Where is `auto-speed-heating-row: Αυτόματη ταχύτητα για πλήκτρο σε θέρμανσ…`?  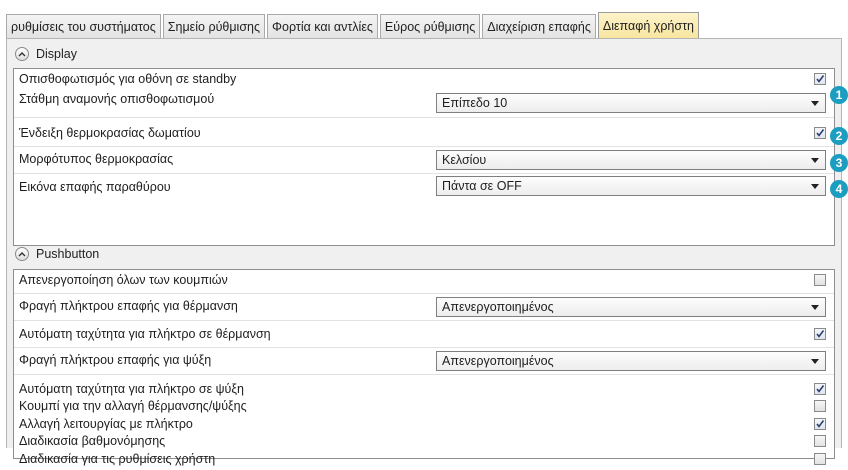 auto-speed-heating-row: Αυτόματη ταχύτητα για πλήκτρο σε θέρμανσ… is located at coordinates (424, 335).